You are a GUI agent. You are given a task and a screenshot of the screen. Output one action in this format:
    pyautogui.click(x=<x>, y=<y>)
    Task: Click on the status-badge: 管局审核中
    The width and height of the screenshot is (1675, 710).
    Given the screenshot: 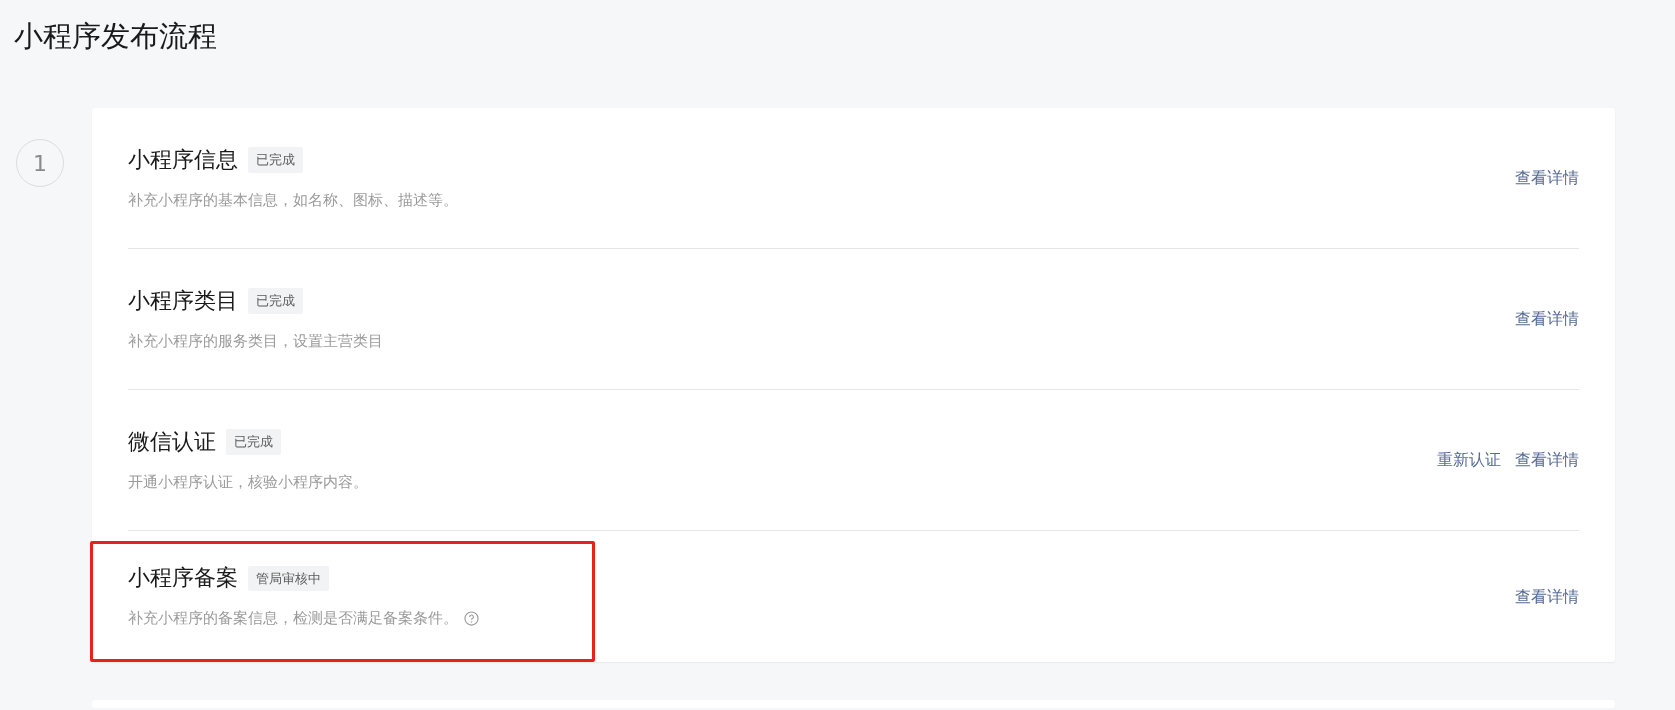 What is the action you would take?
    pyautogui.click(x=288, y=578)
    